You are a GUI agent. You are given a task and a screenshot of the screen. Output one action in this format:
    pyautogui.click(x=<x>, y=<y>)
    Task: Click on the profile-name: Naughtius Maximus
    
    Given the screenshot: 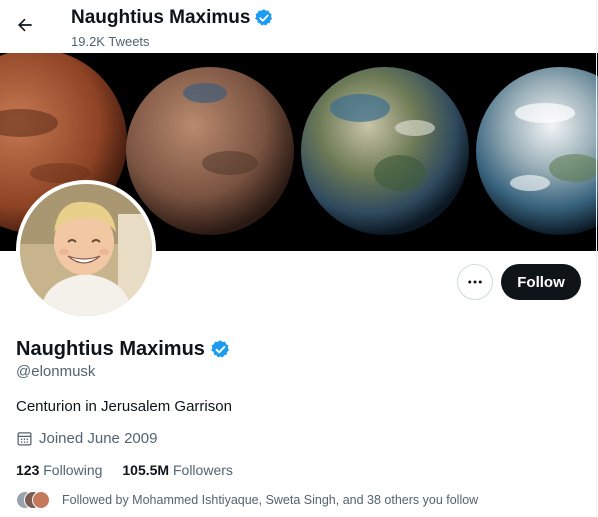 What is the action you would take?
    pyautogui.click(x=123, y=349)
    